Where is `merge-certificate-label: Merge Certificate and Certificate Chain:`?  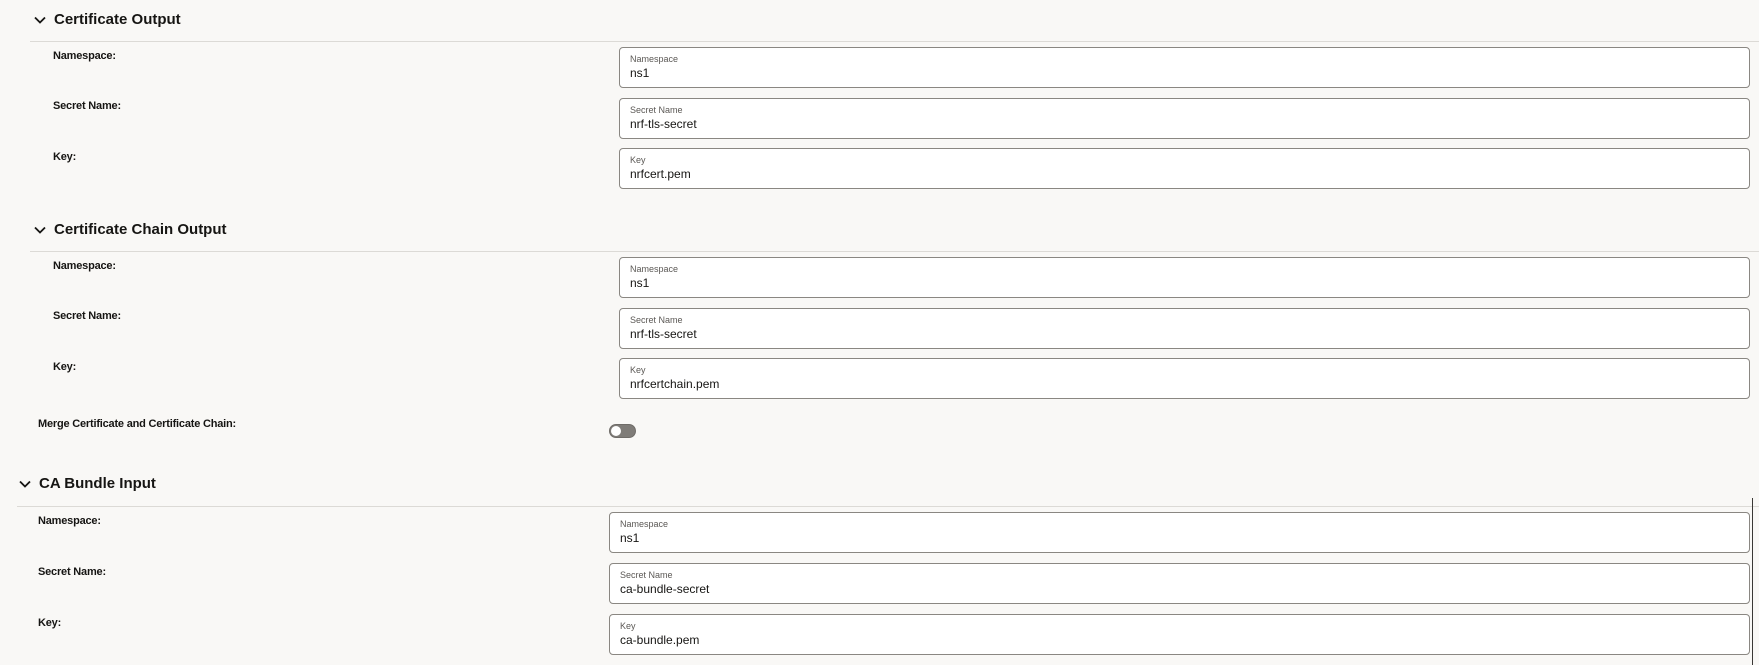
merge-certificate-label: Merge Certificate and Certificate Chain: is located at coordinates (137, 424).